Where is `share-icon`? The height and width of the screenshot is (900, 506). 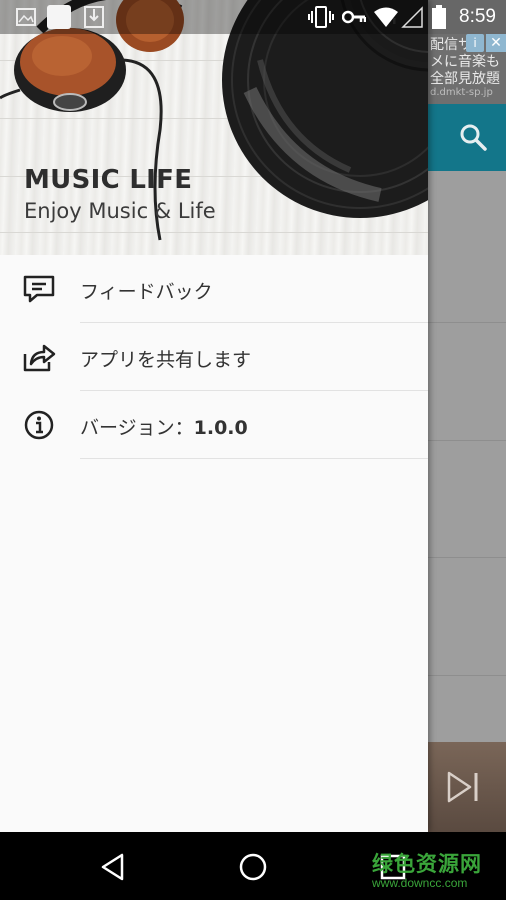 share-icon is located at coordinates (39, 358).